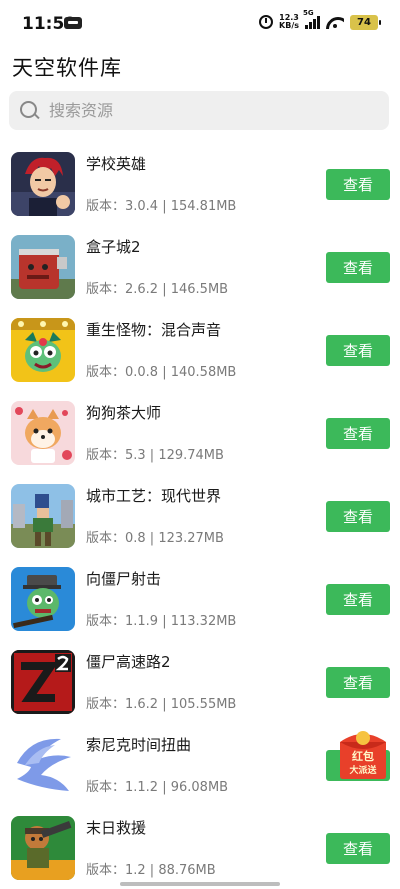 The image size is (400, 889). What do you see at coordinates (200, 600) in the screenshot?
I see `app-list-item: 向僵尸射击 版本：1.1.9 | 113.32MB 查看` at bounding box center [200, 600].